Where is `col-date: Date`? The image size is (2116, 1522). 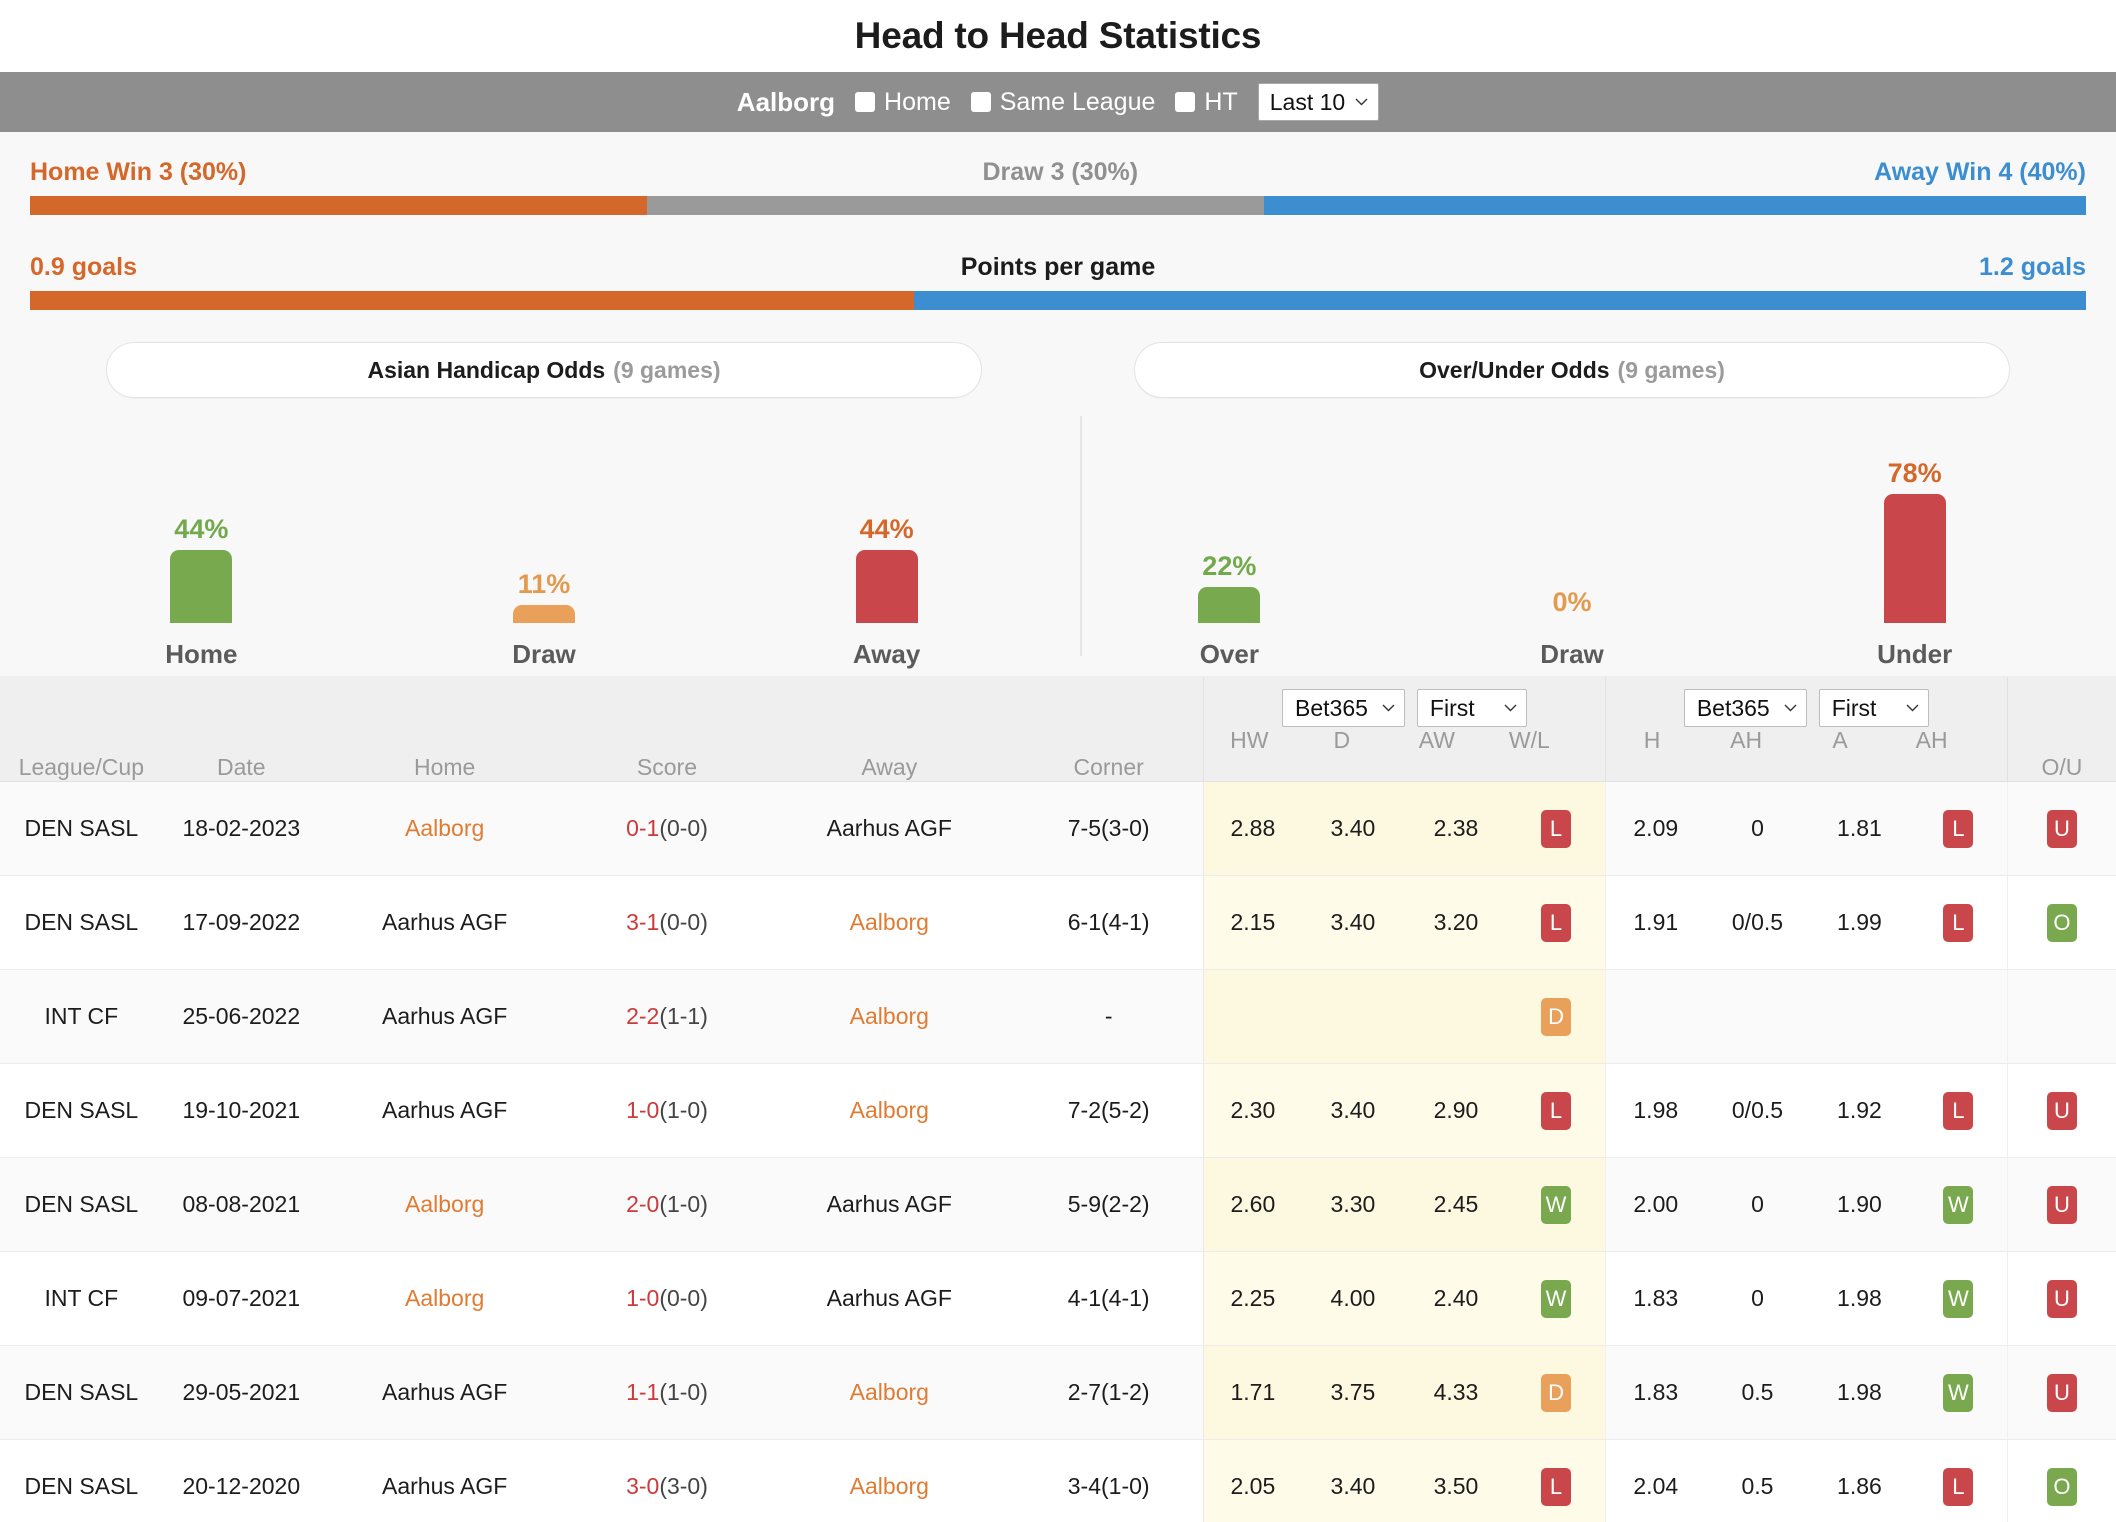 col-date: Date is located at coordinates (241, 729).